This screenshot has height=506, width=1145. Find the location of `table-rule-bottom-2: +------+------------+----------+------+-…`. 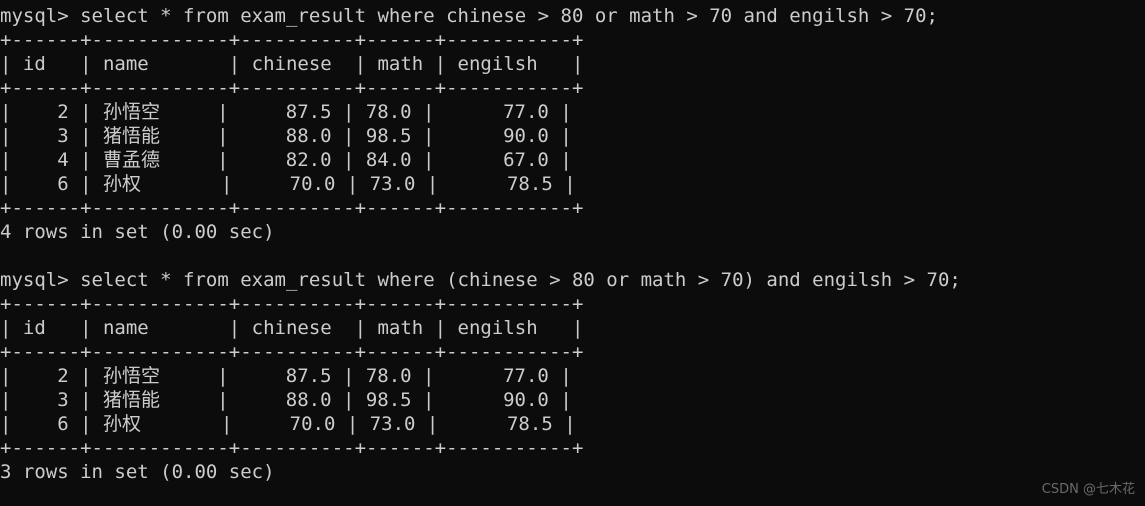

table-rule-bottom-2: +------+------------+----------+------+-… is located at coordinates (292, 448).